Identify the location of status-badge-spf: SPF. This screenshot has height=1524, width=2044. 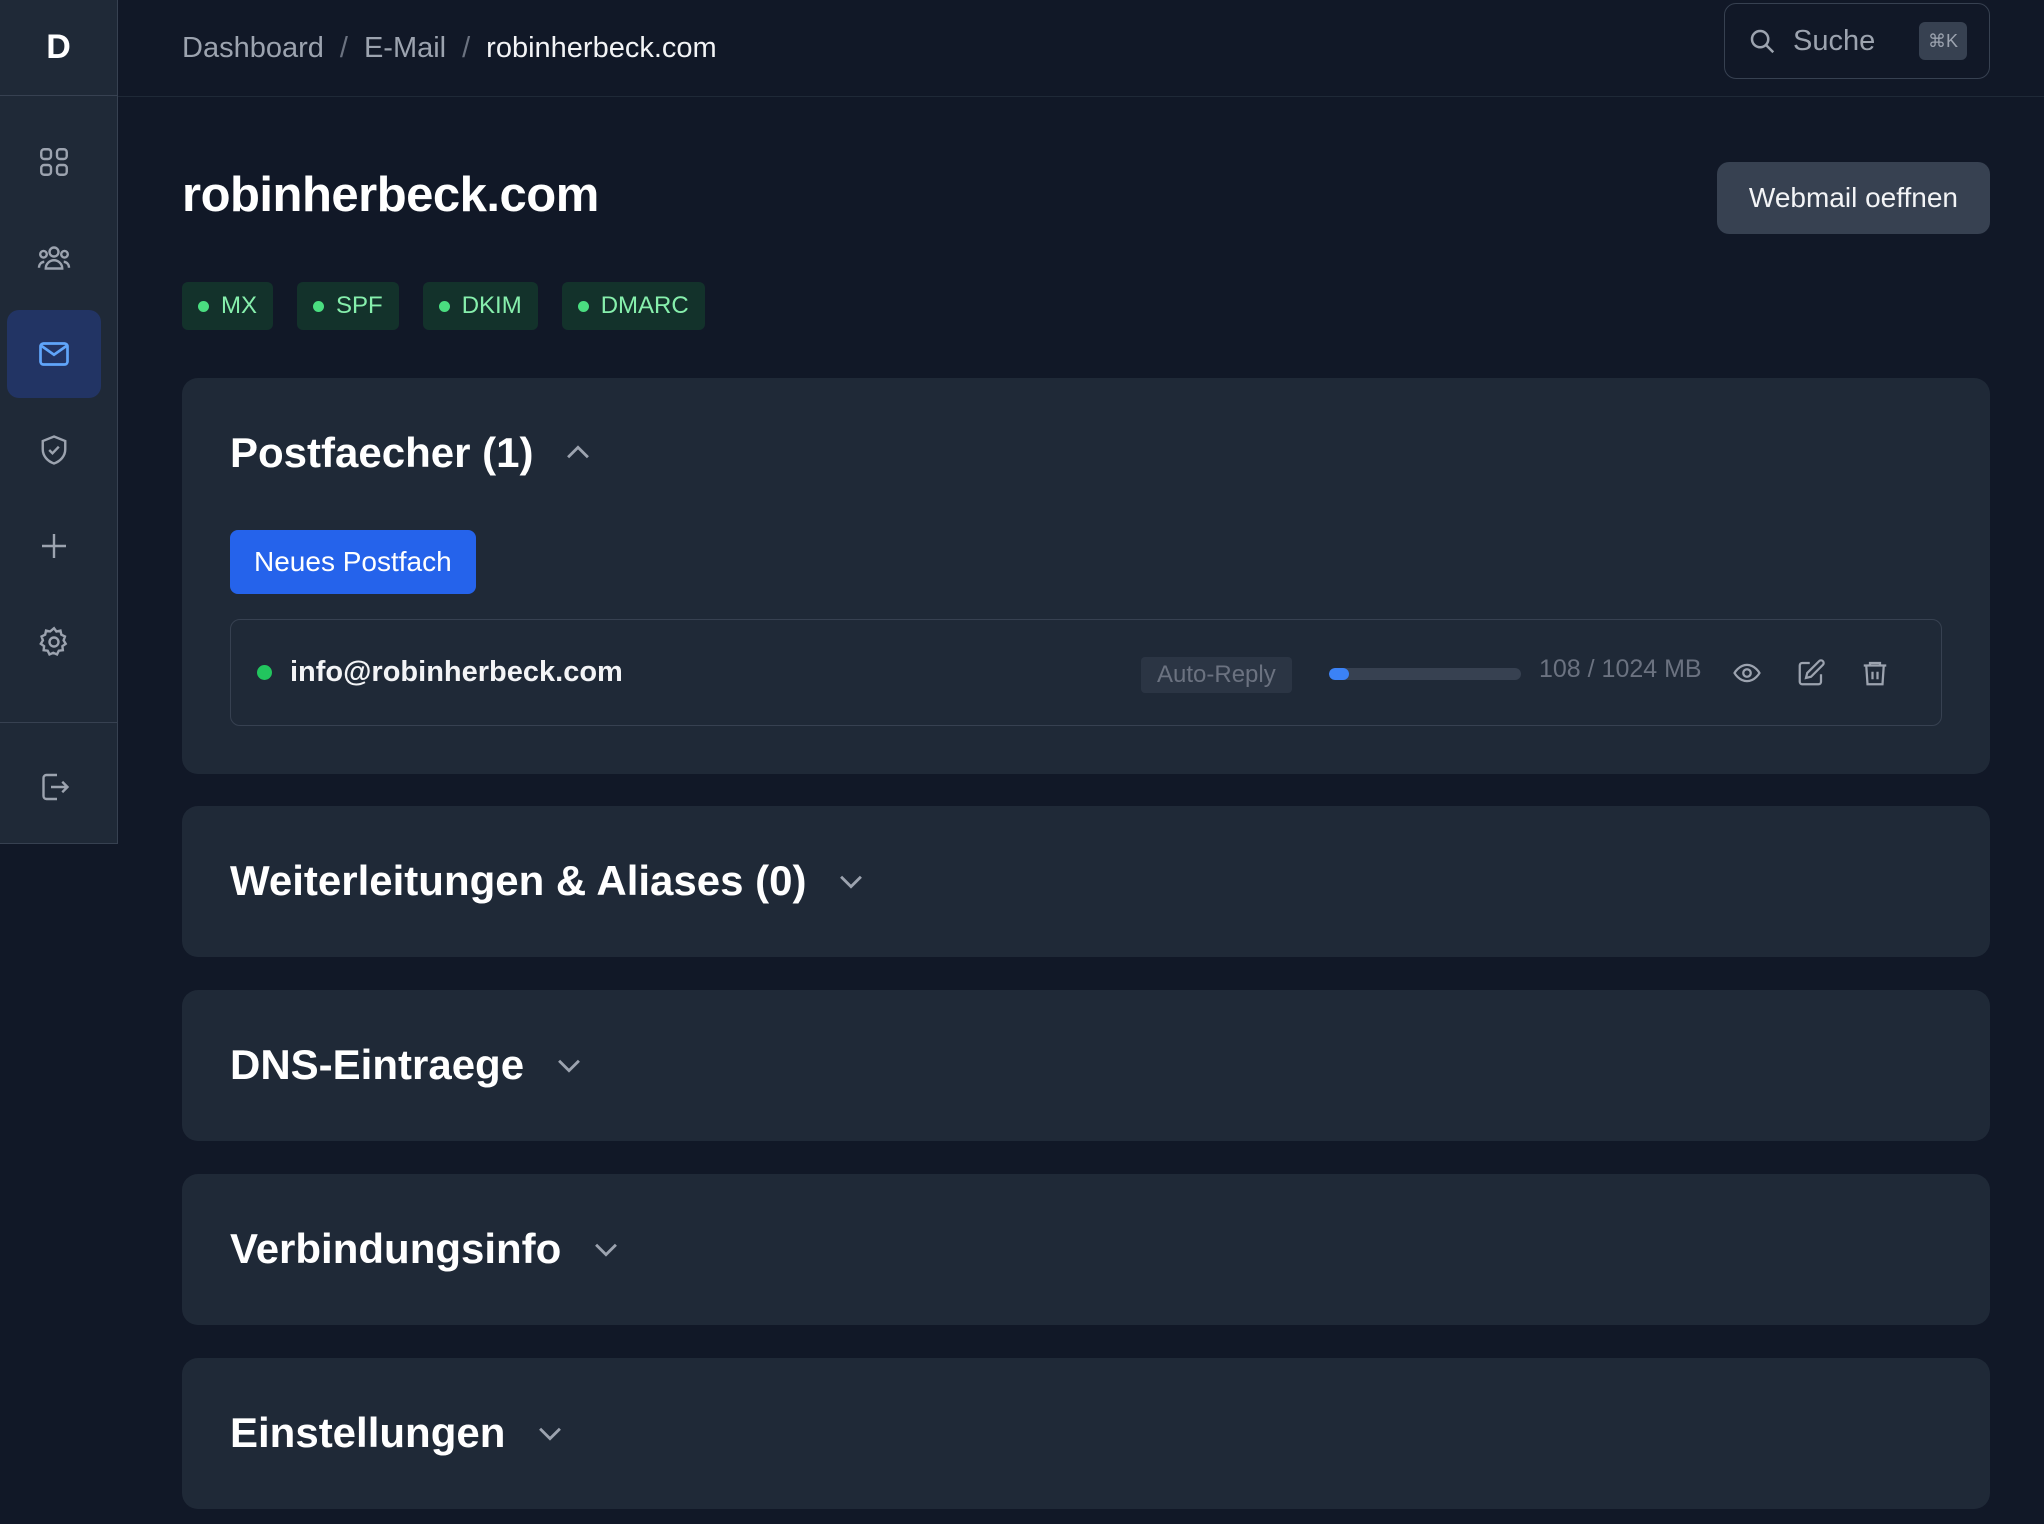
(348, 306).